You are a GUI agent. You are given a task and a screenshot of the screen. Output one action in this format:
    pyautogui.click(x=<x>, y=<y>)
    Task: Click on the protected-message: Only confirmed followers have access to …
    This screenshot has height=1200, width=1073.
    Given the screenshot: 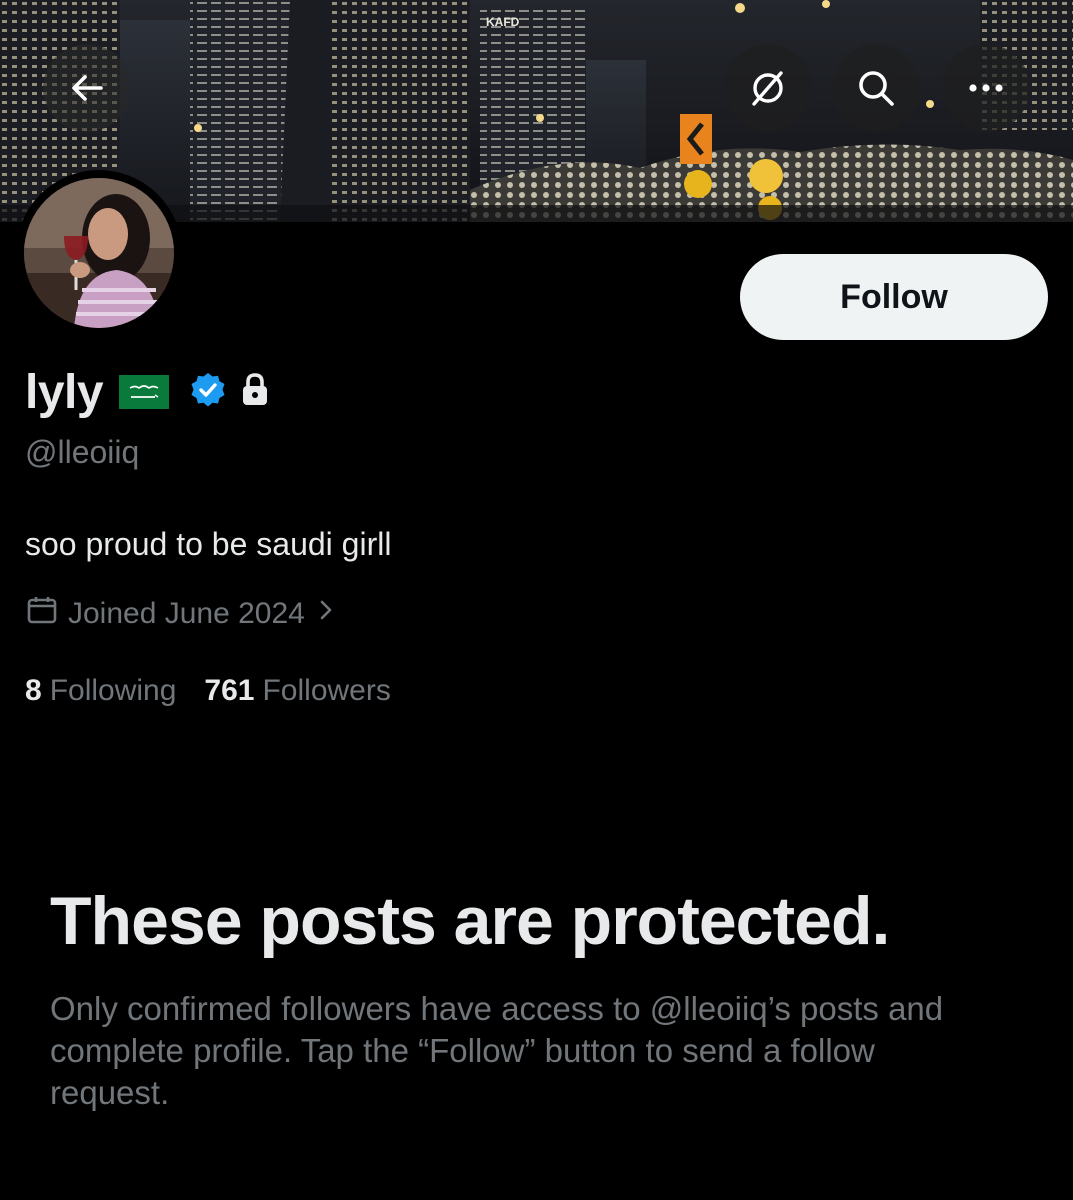 What is the action you would take?
    pyautogui.click(x=497, y=1050)
    